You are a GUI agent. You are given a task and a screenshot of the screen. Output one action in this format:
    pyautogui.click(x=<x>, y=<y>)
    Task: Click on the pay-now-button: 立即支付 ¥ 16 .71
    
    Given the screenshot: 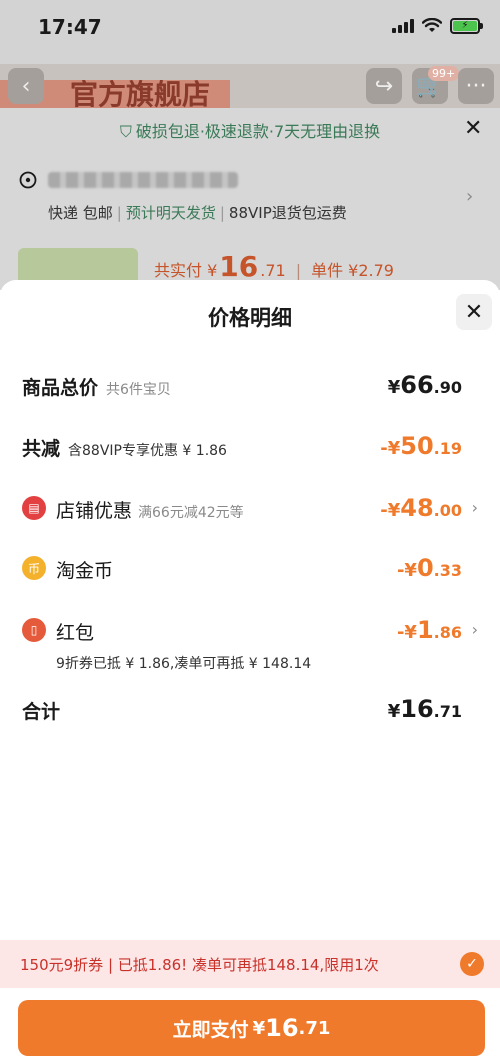 What is the action you would take?
    pyautogui.click(x=251, y=1028)
    